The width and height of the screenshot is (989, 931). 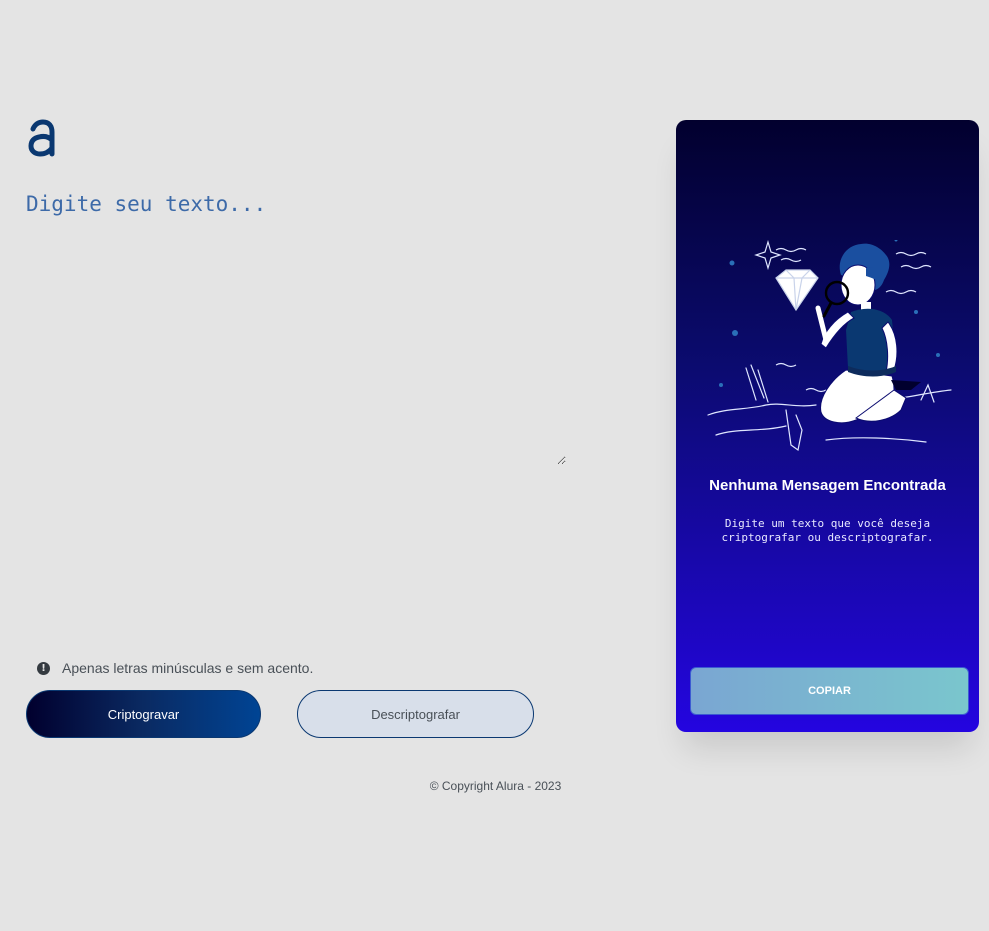 What do you see at coordinates (43, 668) in the screenshot?
I see `exclamation-circle-icon: !` at bounding box center [43, 668].